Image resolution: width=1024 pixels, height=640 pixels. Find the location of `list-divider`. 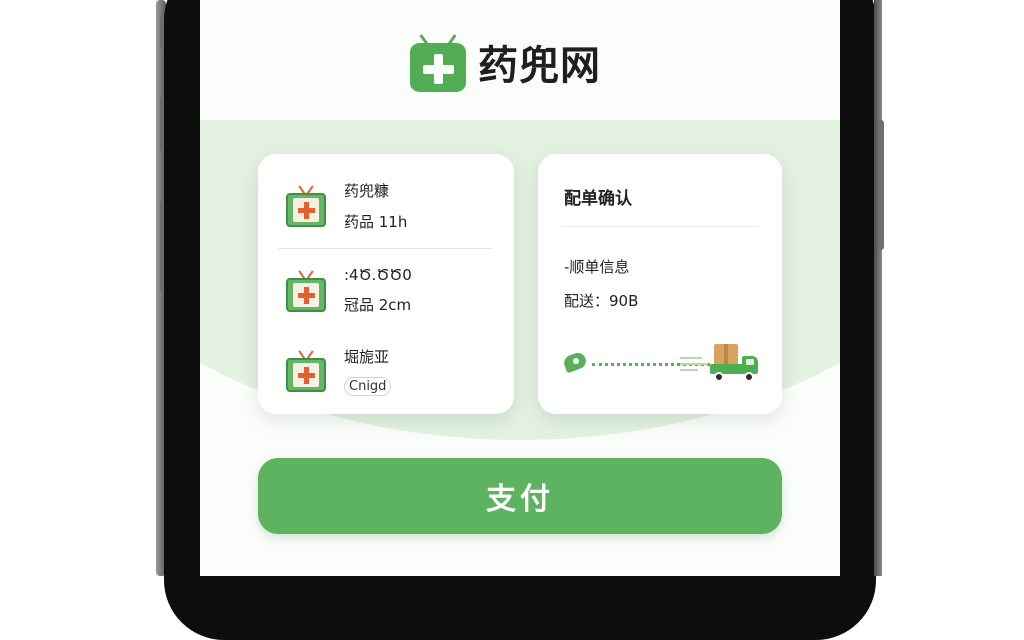

list-divider is located at coordinates (385, 248).